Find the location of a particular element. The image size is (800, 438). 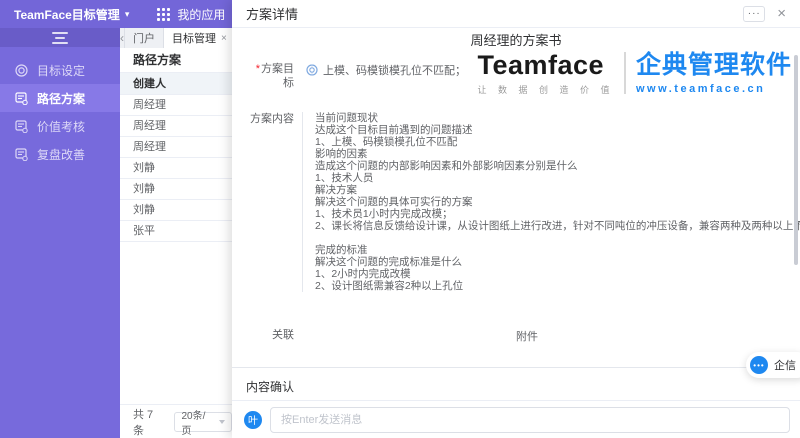

content-line: 1、2小时内完成改模 is located at coordinates (363, 274).